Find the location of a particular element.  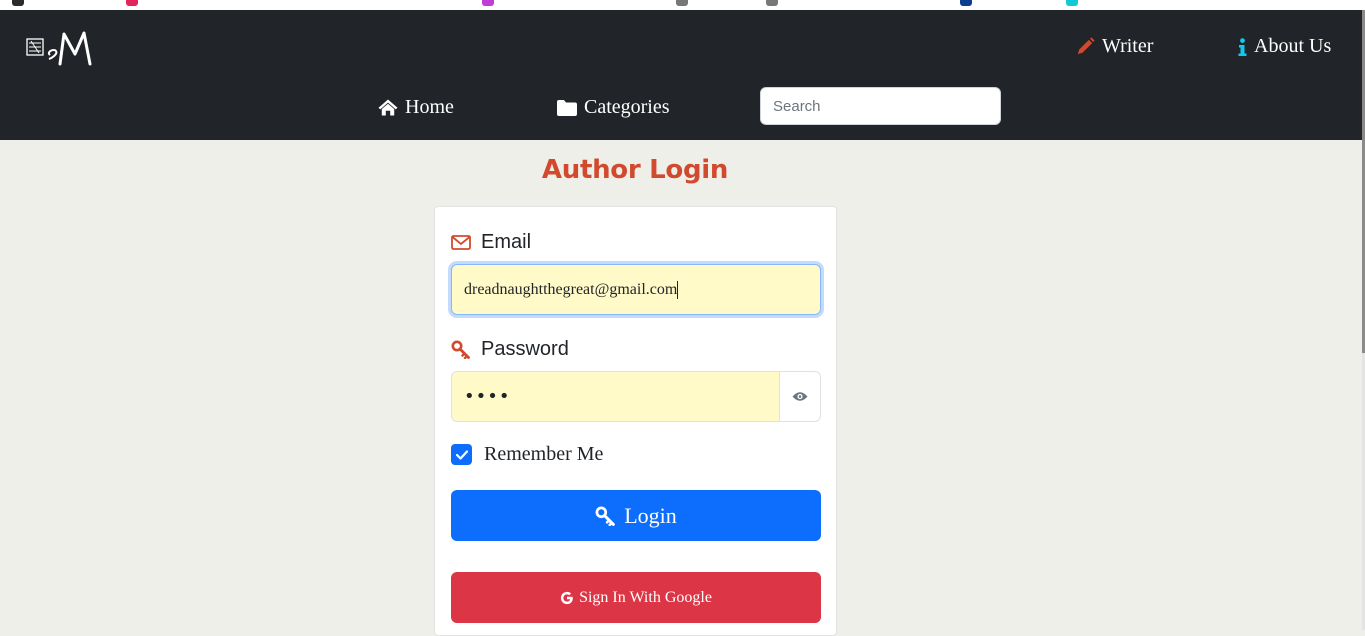

info-icon is located at coordinates (1242, 46).